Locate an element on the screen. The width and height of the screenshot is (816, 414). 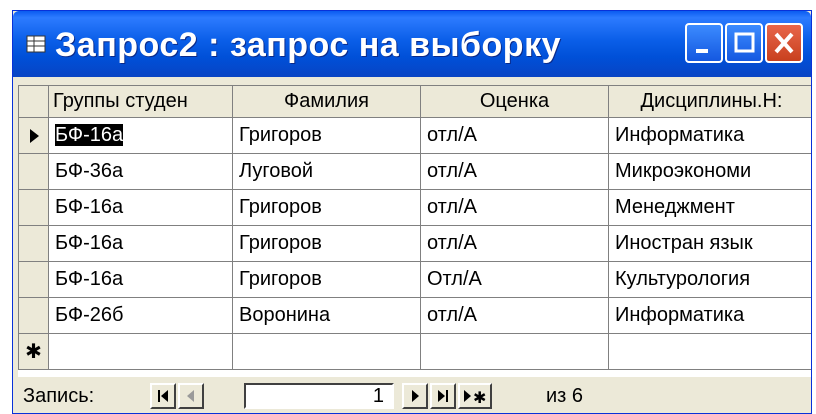
close-button is located at coordinates (784, 43).